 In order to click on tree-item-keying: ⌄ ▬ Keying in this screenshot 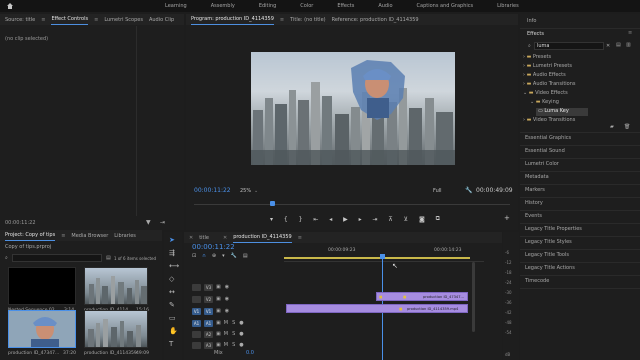, I will do `click(544, 103)`.